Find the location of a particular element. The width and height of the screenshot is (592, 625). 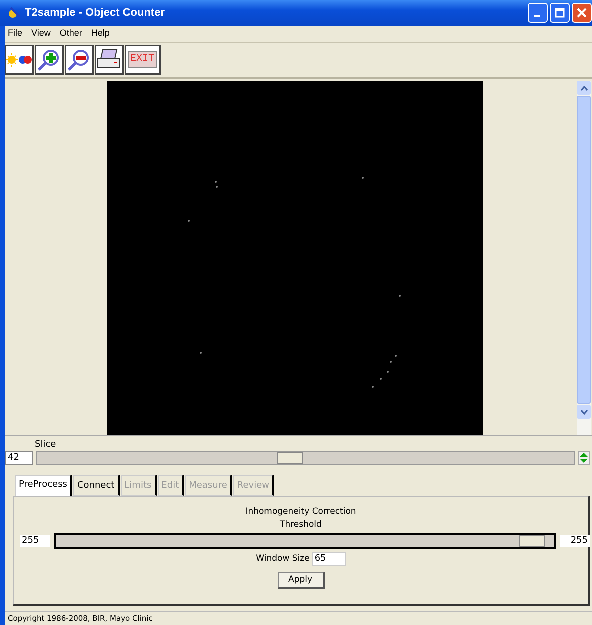

printer-icon is located at coordinates (109, 60).